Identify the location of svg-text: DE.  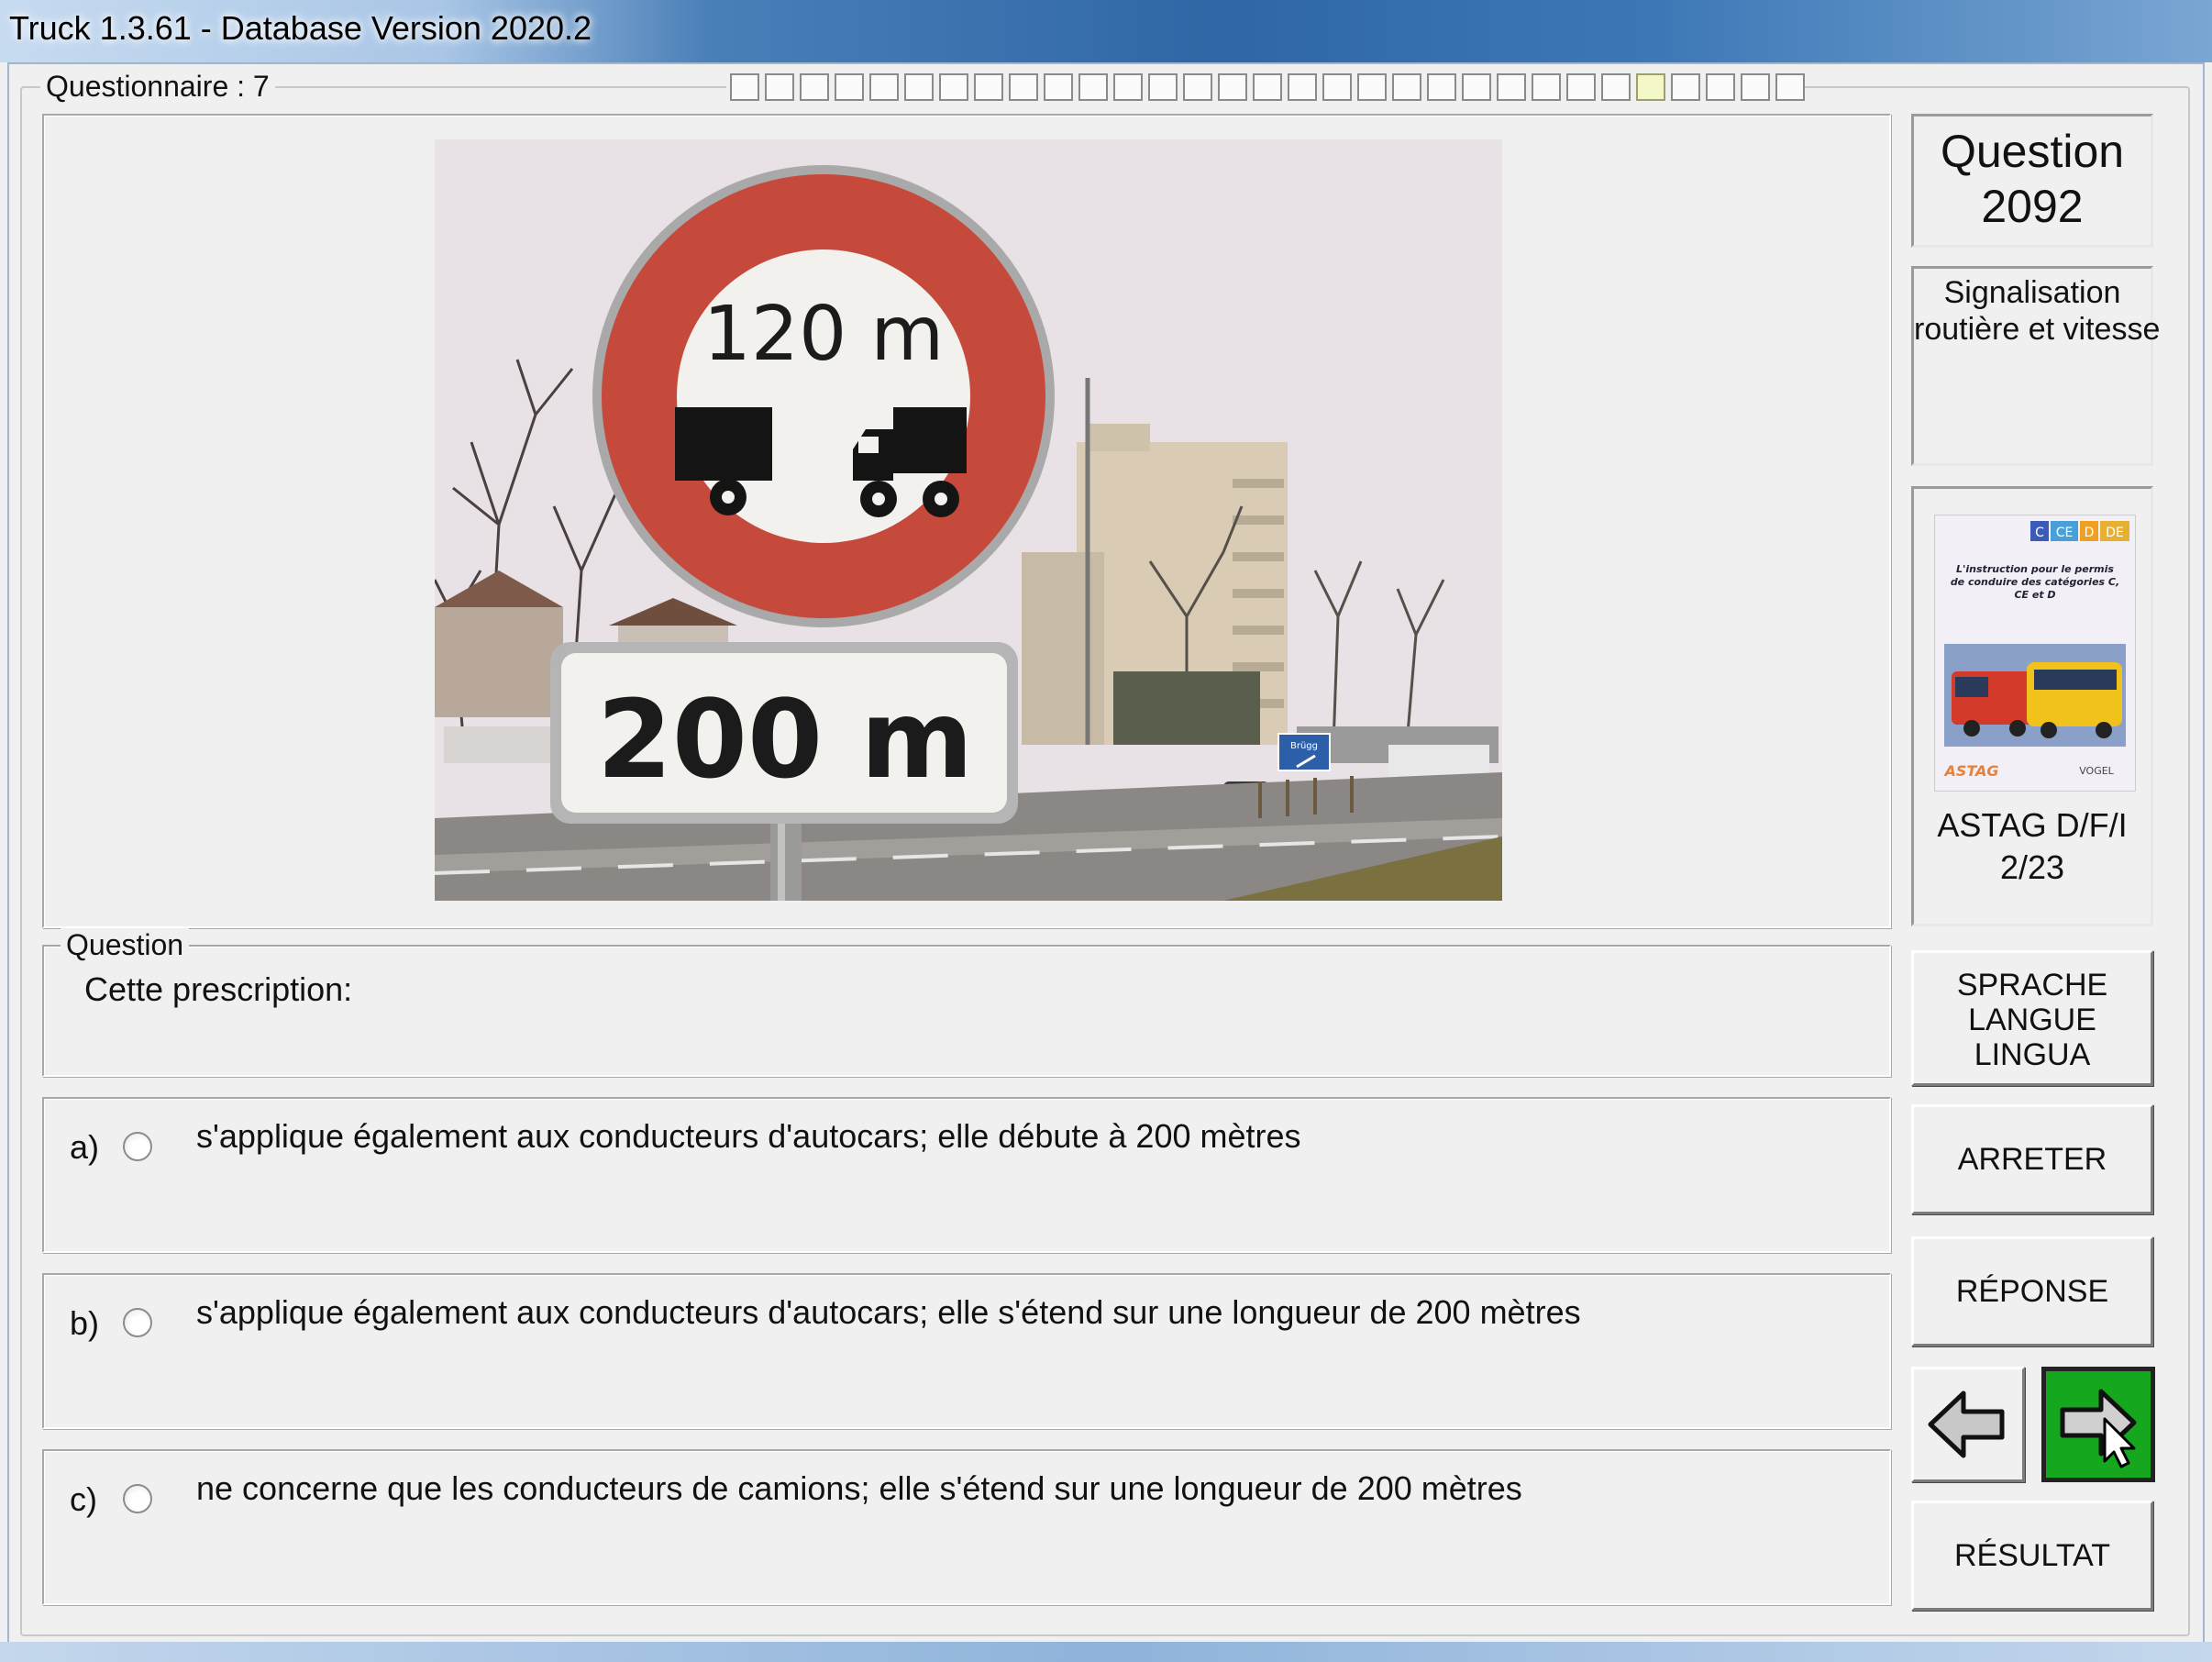
(2115, 533).